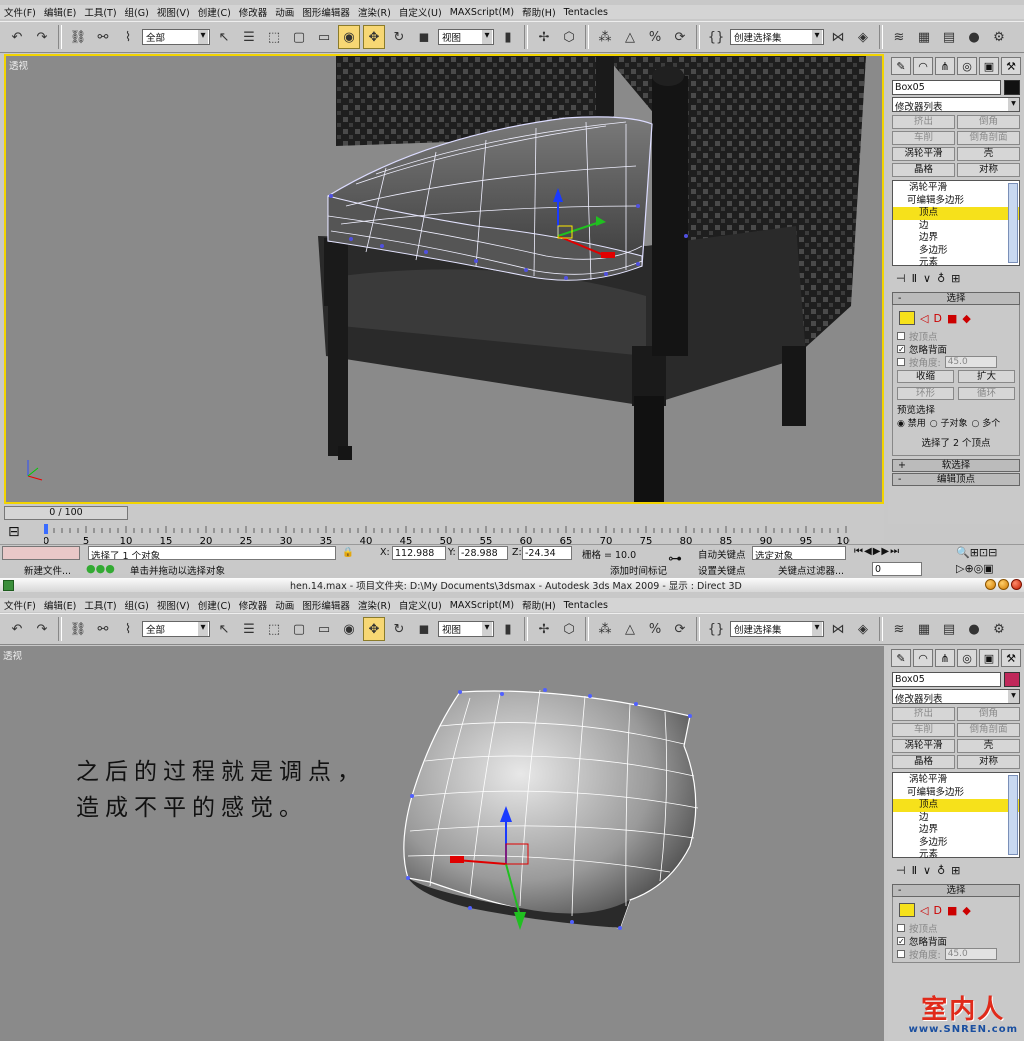 The width and height of the screenshot is (1024, 1041). Describe the element at coordinates (176, 629) in the screenshot. I see `selection-filter-dropdown: 全部` at that location.